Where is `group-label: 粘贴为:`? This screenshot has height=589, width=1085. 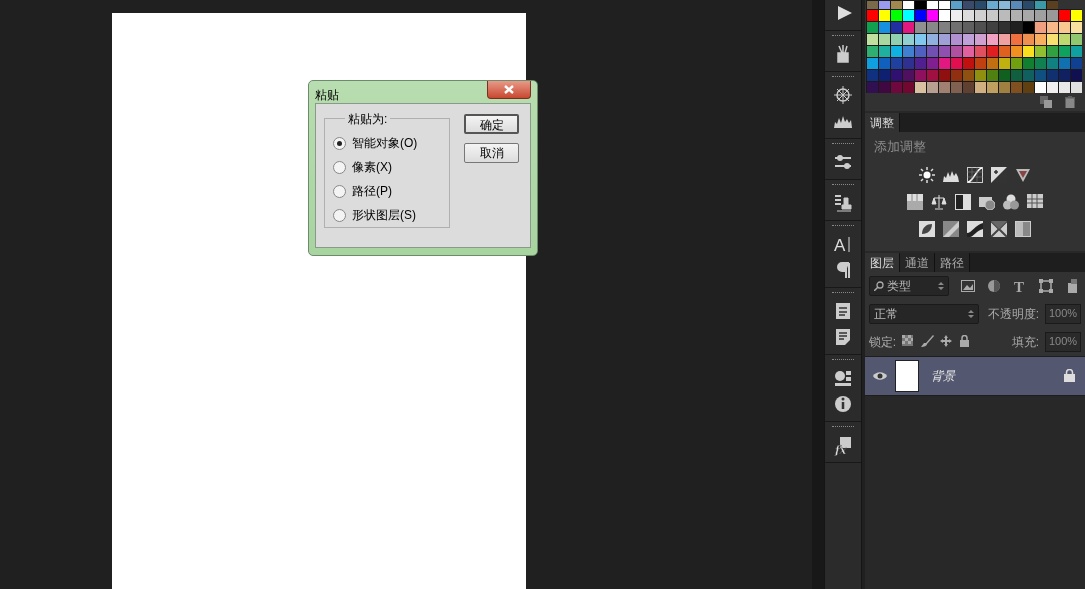 group-label: 粘贴为: is located at coordinates (368, 119).